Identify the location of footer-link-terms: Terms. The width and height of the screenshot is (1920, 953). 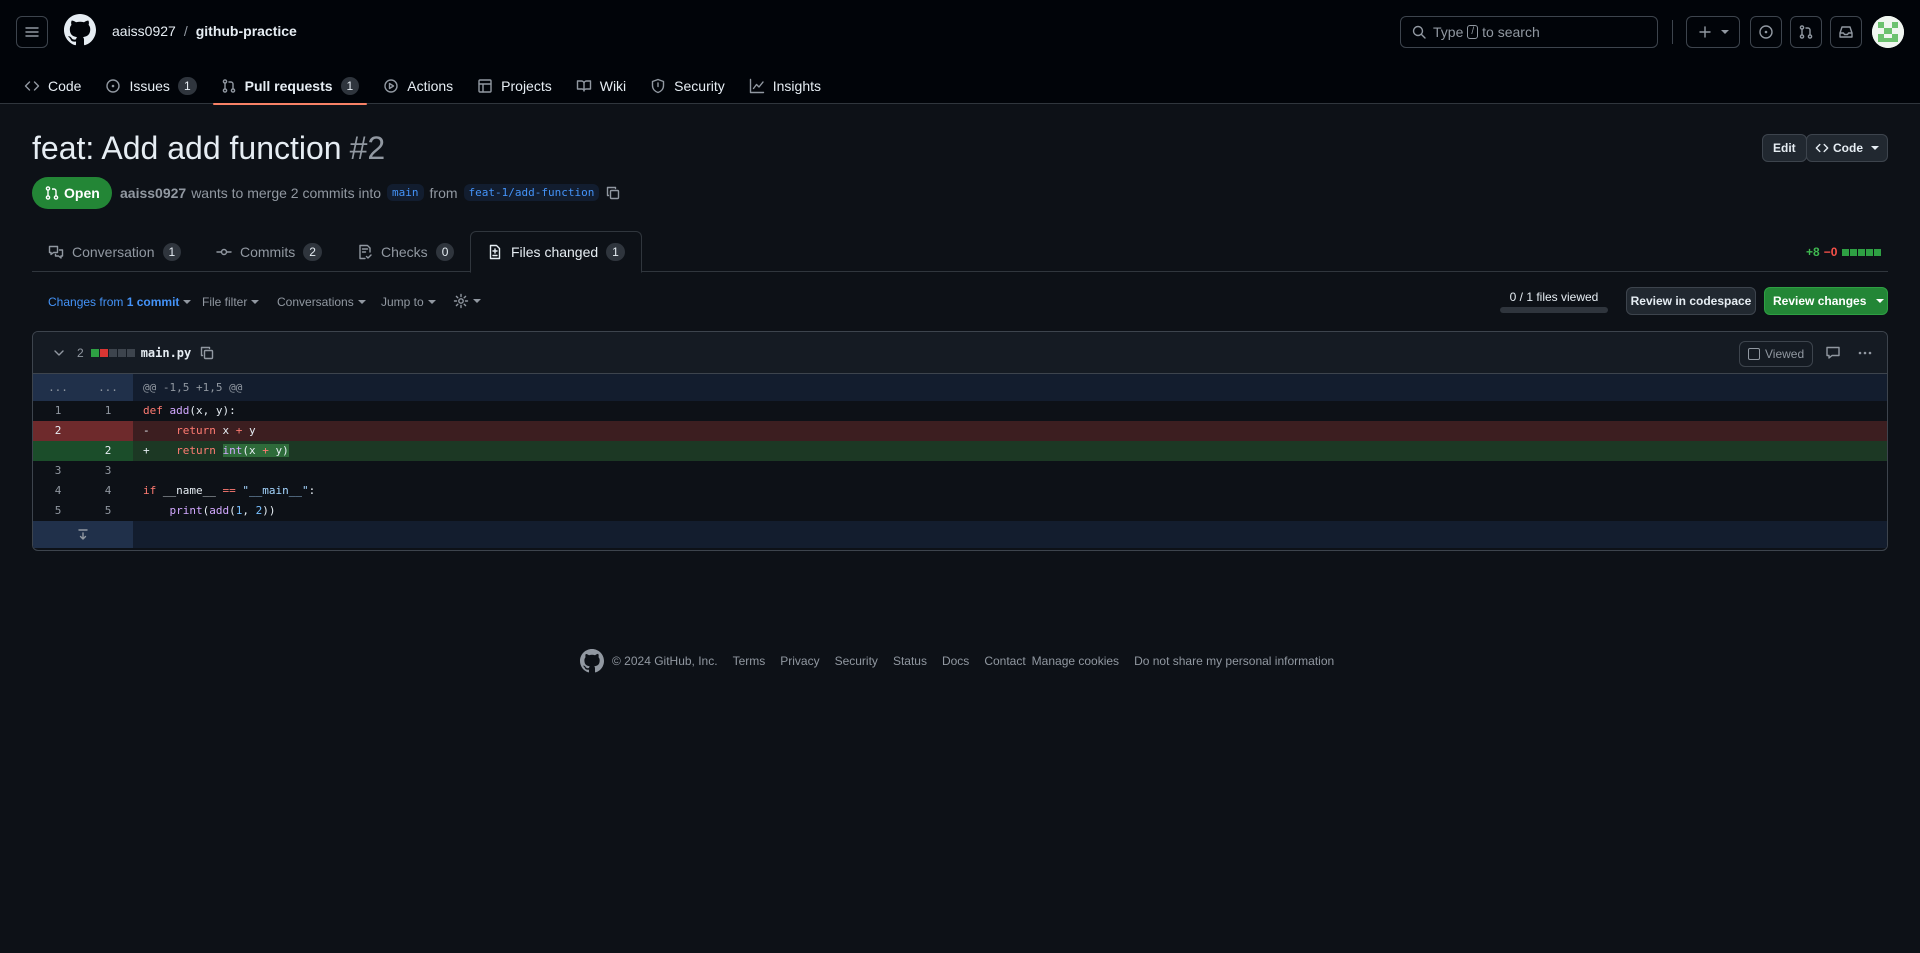
(749, 661).